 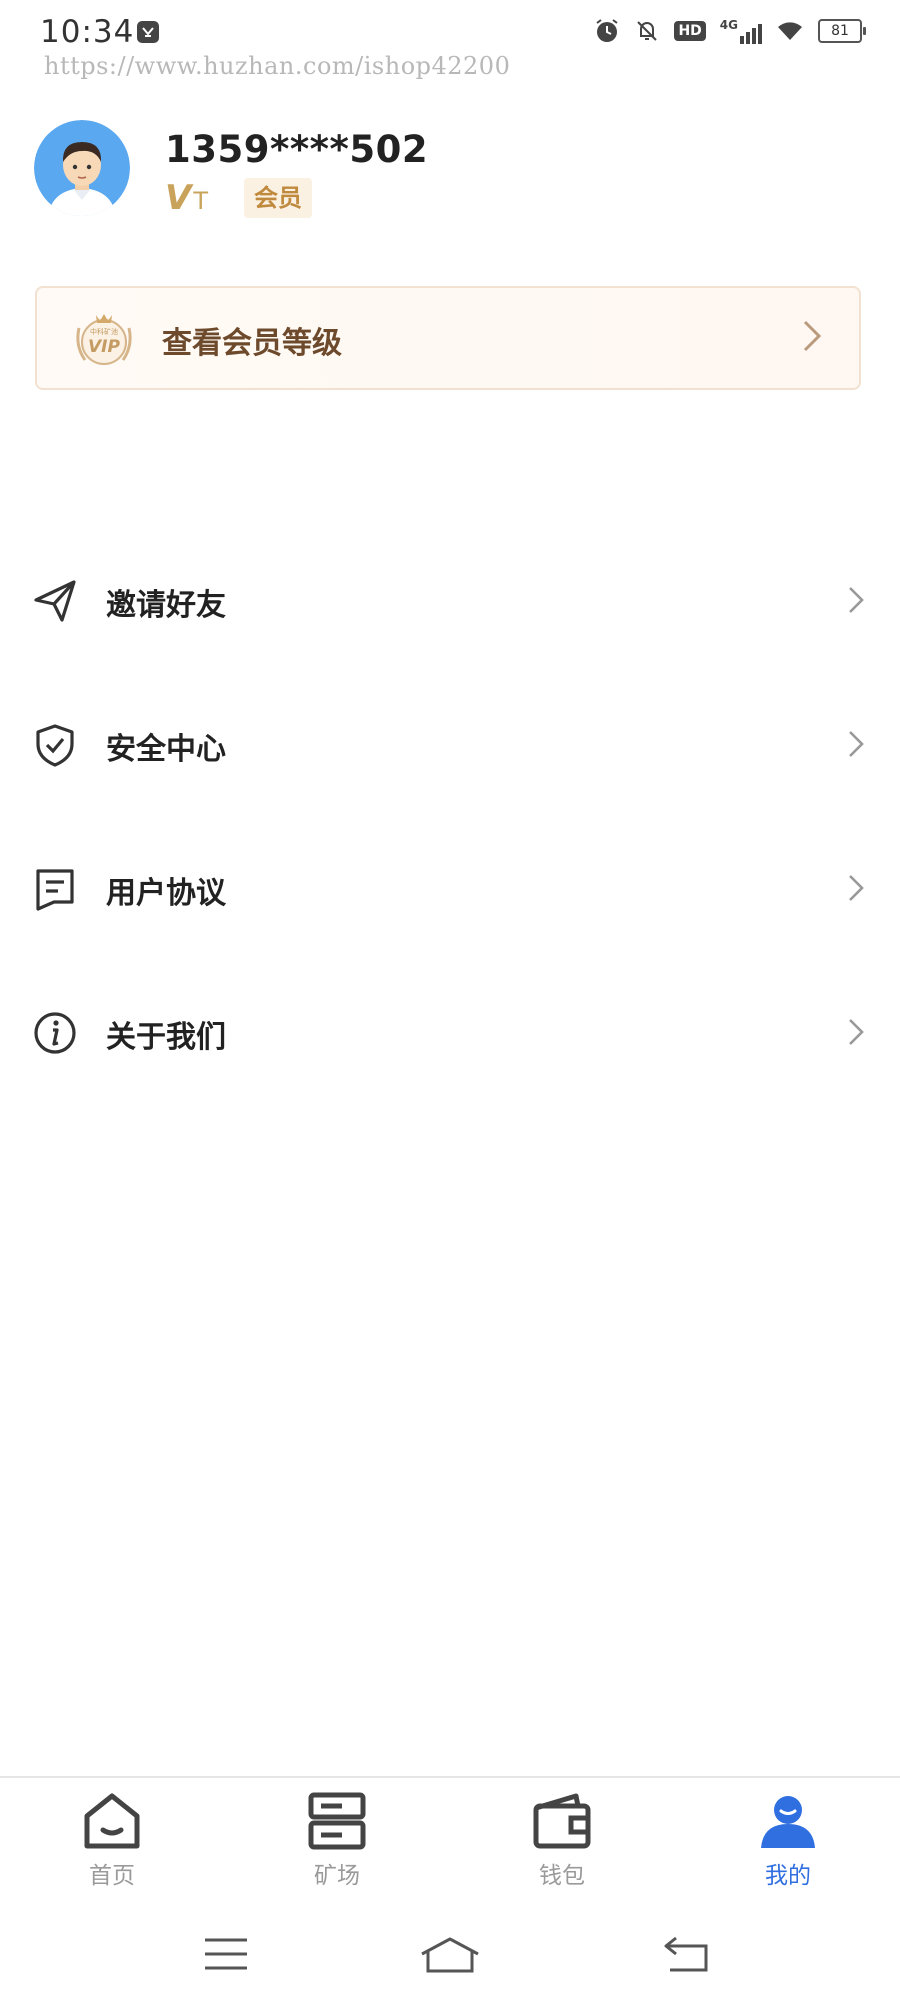 I want to click on tab-mine-field: 矿场, so click(x=337, y=1840).